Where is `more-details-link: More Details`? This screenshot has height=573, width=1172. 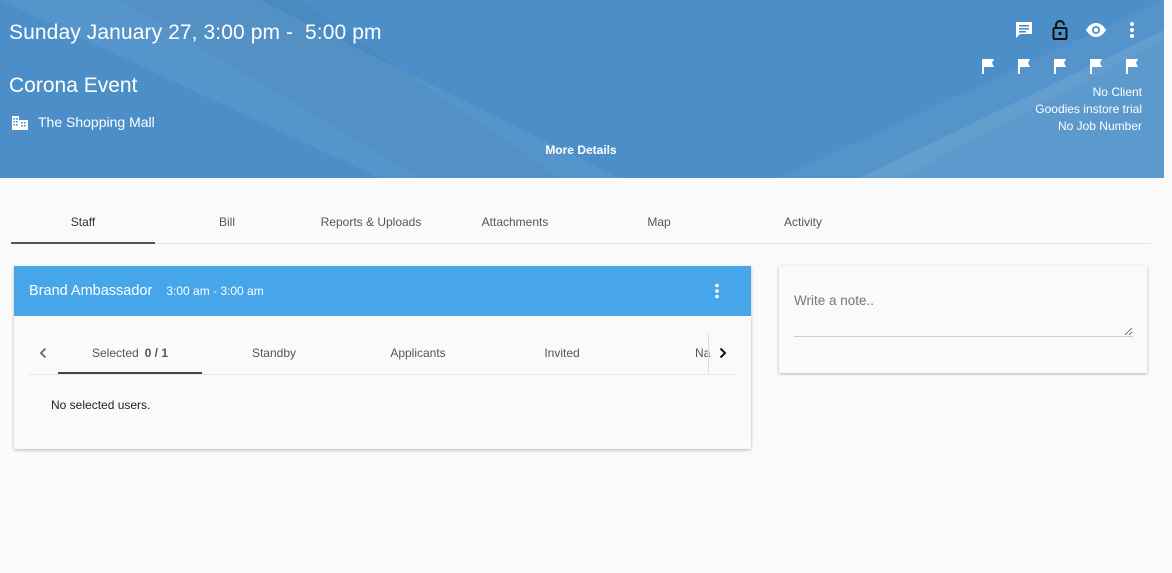
more-details-link: More Details is located at coordinates (581, 150).